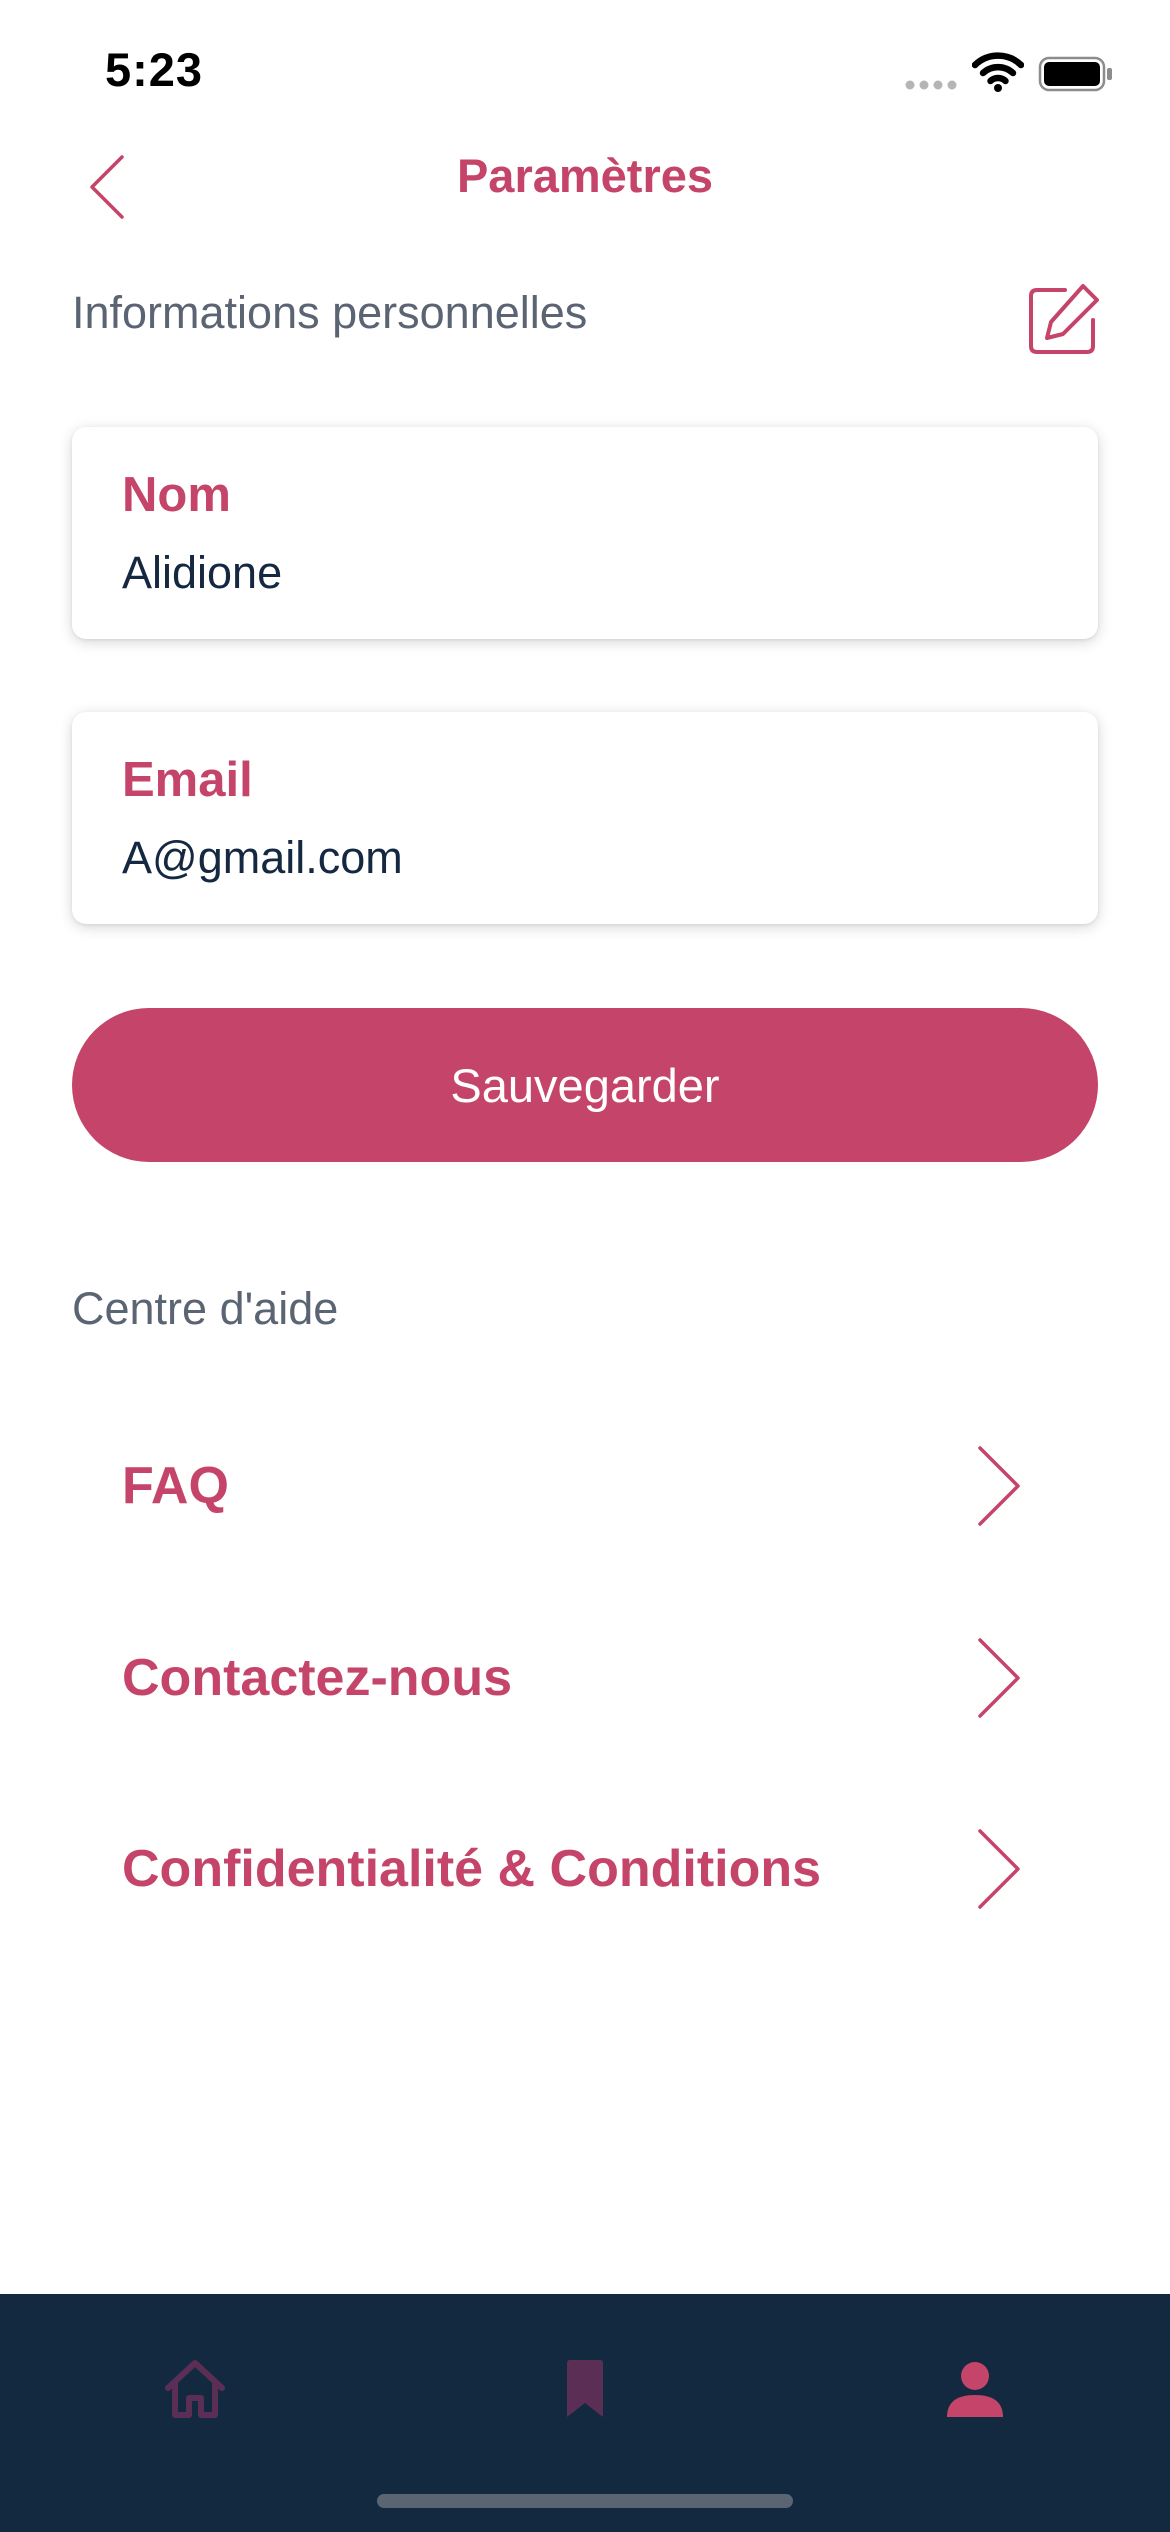 The width and height of the screenshot is (1170, 2532). What do you see at coordinates (205, 1308) in the screenshot?
I see `help-center-section-label: Centre d'aide` at bounding box center [205, 1308].